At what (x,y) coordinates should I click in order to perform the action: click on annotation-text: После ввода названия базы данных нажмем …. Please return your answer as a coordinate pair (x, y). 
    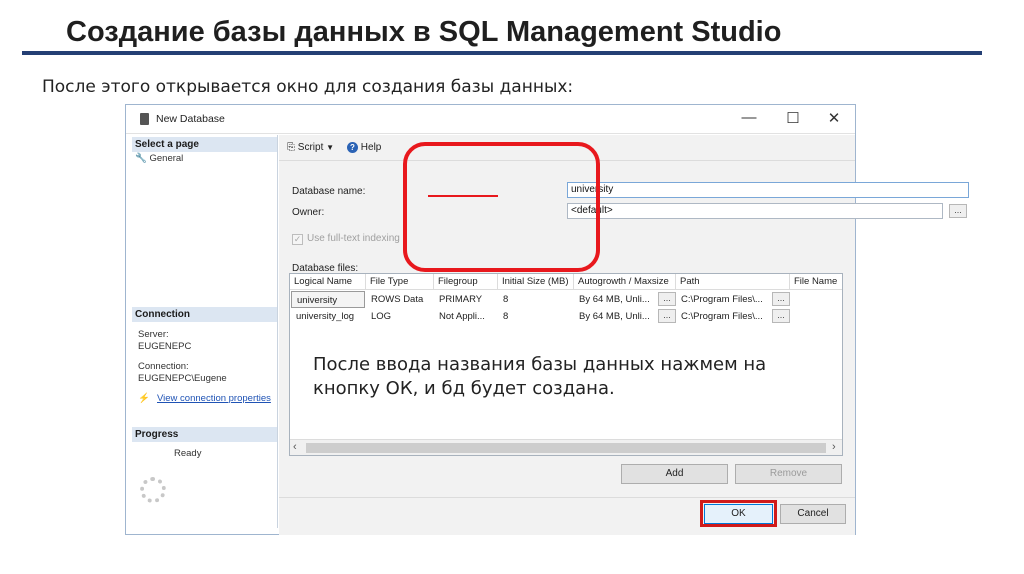
    Looking at the image, I should click on (540, 376).